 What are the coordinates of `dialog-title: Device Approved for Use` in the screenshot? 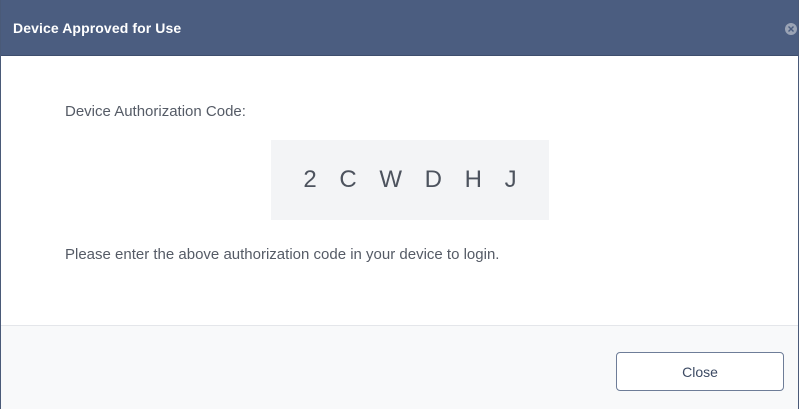 It's located at (97, 28).